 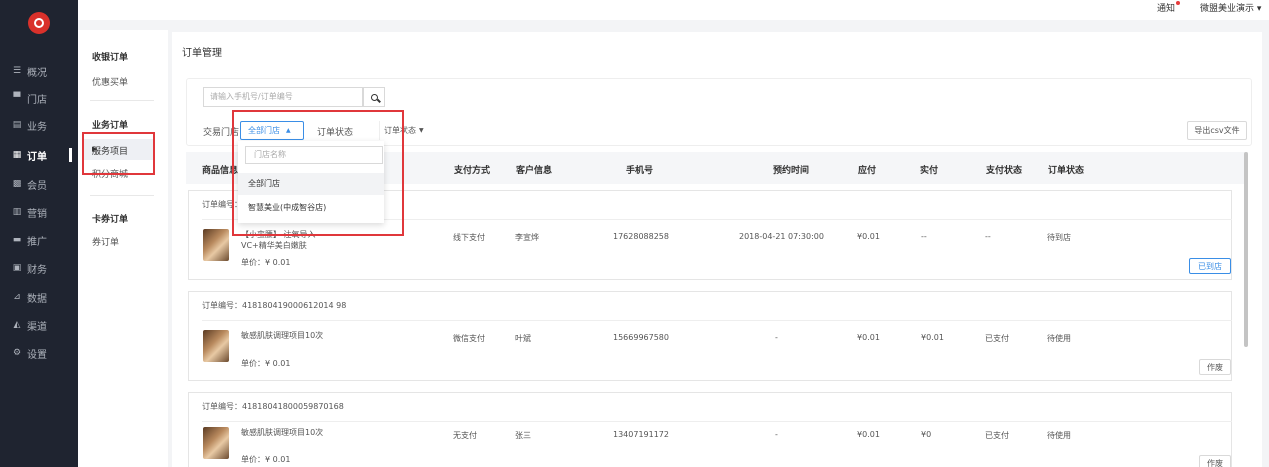 I want to click on pay-method: 微信支付, so click(x=469, y=338).